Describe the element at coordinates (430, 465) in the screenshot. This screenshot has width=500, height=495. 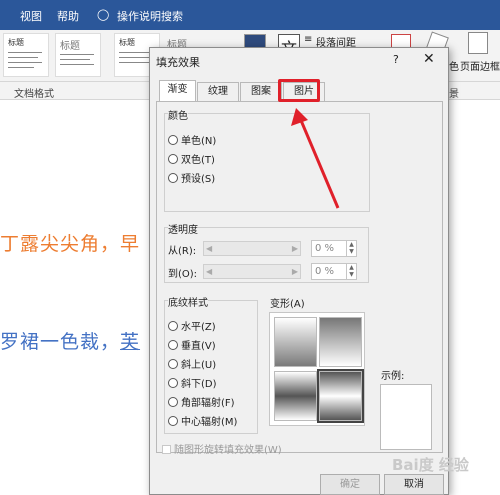
I see `watermark-text: Bai度 经验` at that location.